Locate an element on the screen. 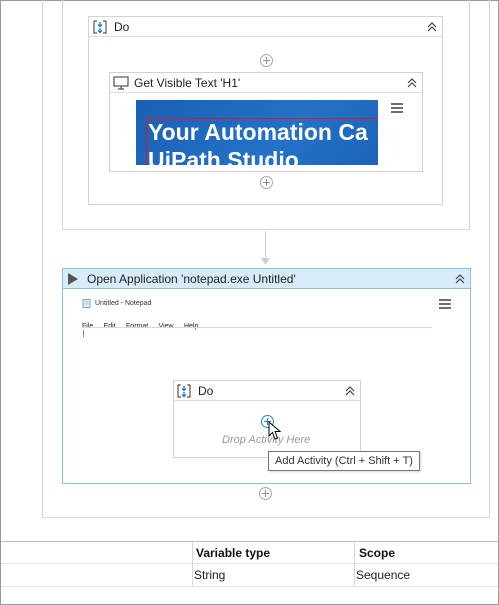 Image resolution: width=499 pixels, height=605 pixels. get-visible-text-title: Get Visible Text 'H1' is located at coordinates (187, 83).